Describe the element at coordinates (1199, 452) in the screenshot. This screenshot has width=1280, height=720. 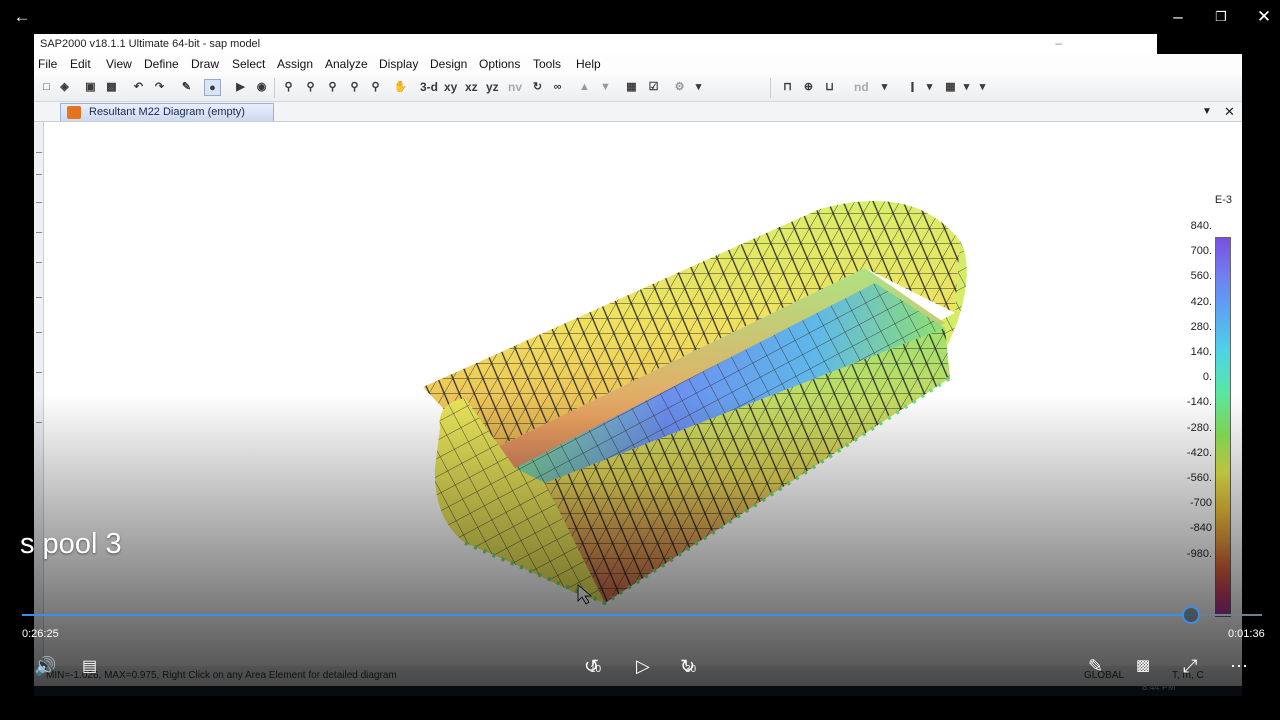
I see `legend-value: -420.` at that location.